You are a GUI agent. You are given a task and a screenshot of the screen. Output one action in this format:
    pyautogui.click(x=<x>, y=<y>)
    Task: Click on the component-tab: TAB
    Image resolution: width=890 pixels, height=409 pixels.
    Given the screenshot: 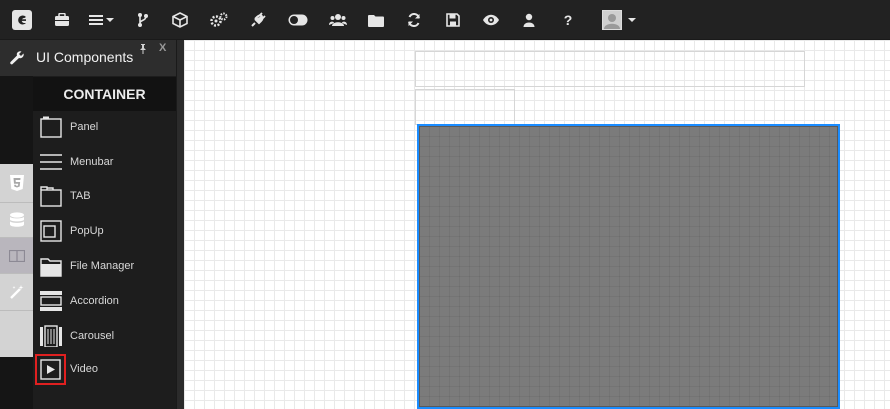 What is the action you would take?
    pyautogui.click(x=103, y=197)
    